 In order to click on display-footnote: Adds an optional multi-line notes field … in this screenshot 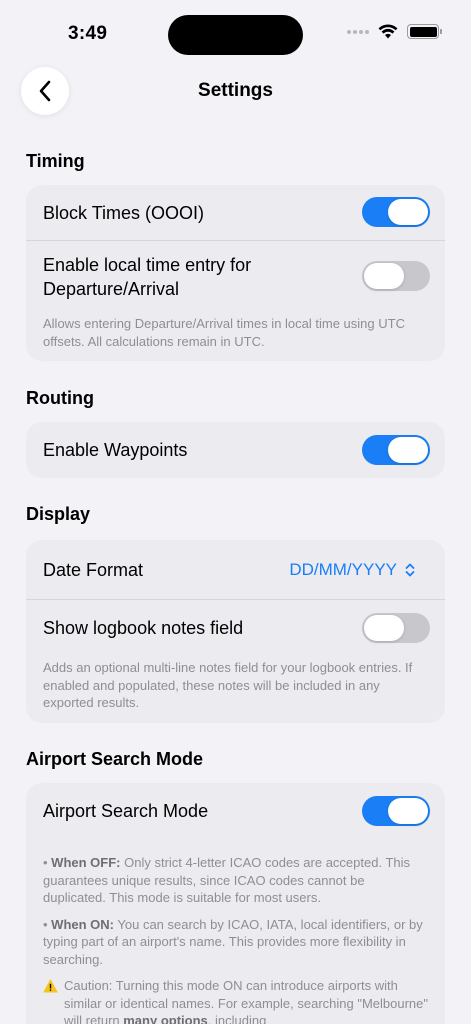, I will do `click(228, 685)`.